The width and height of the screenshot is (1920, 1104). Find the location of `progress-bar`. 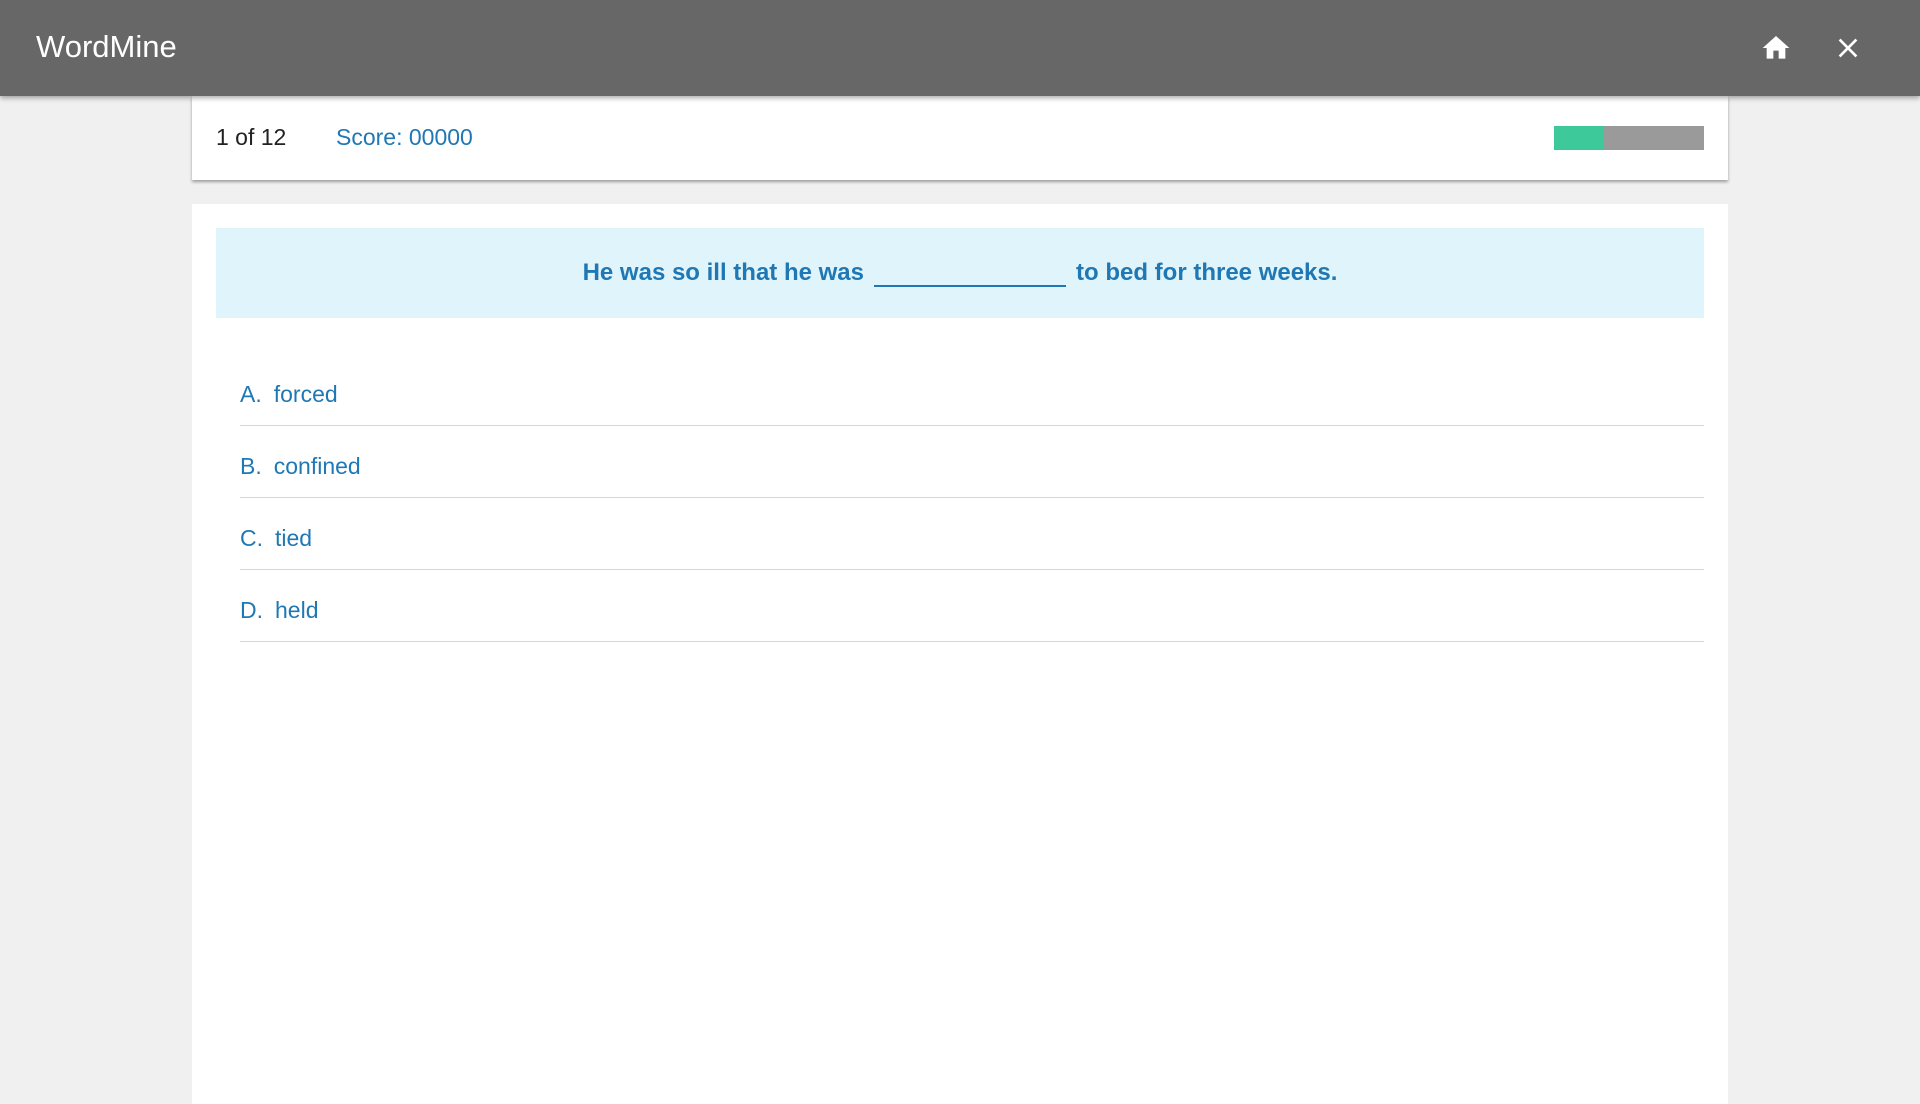

progress-bar is located at coordinates (1629, 138).